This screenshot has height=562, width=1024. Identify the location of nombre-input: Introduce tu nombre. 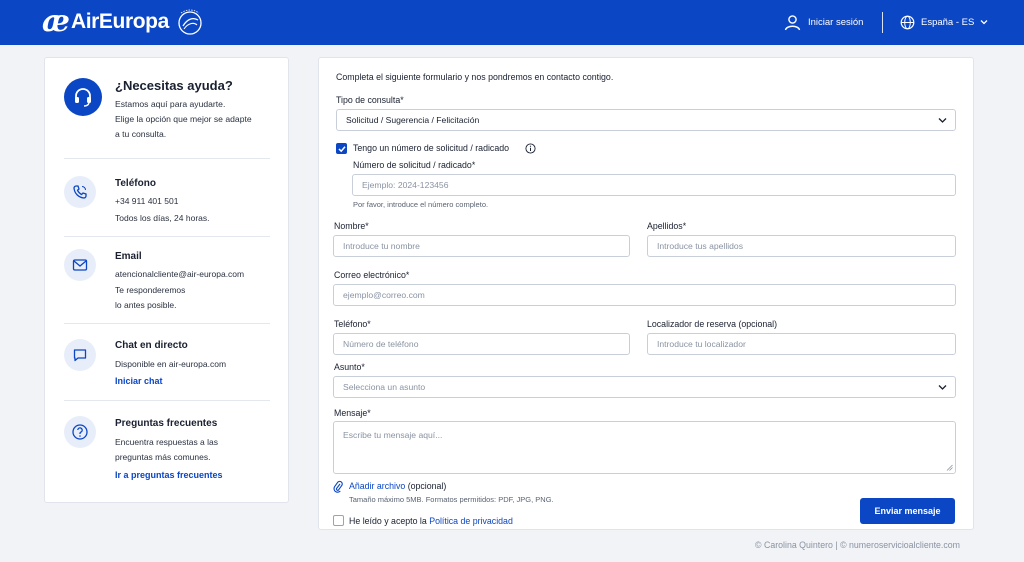
(481, 246).